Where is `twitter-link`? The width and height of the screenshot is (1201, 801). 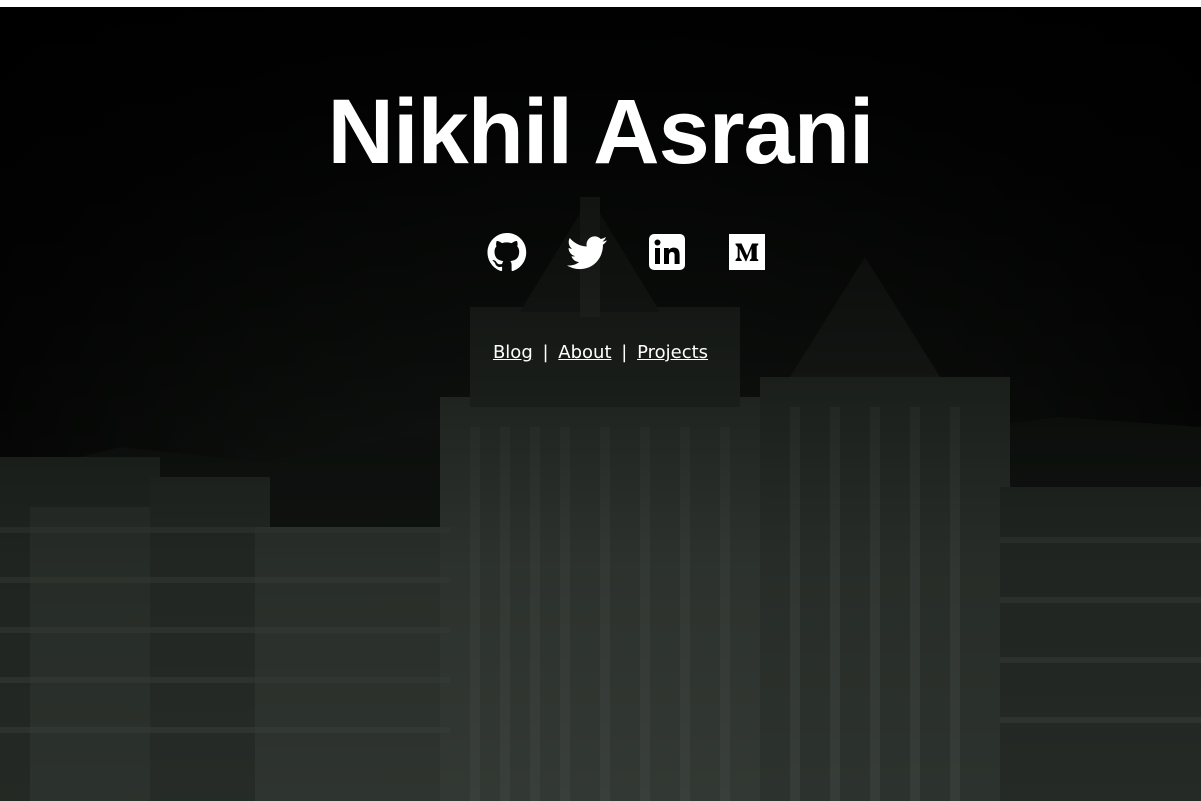
twitter-link is located at coordinates (587, 252).